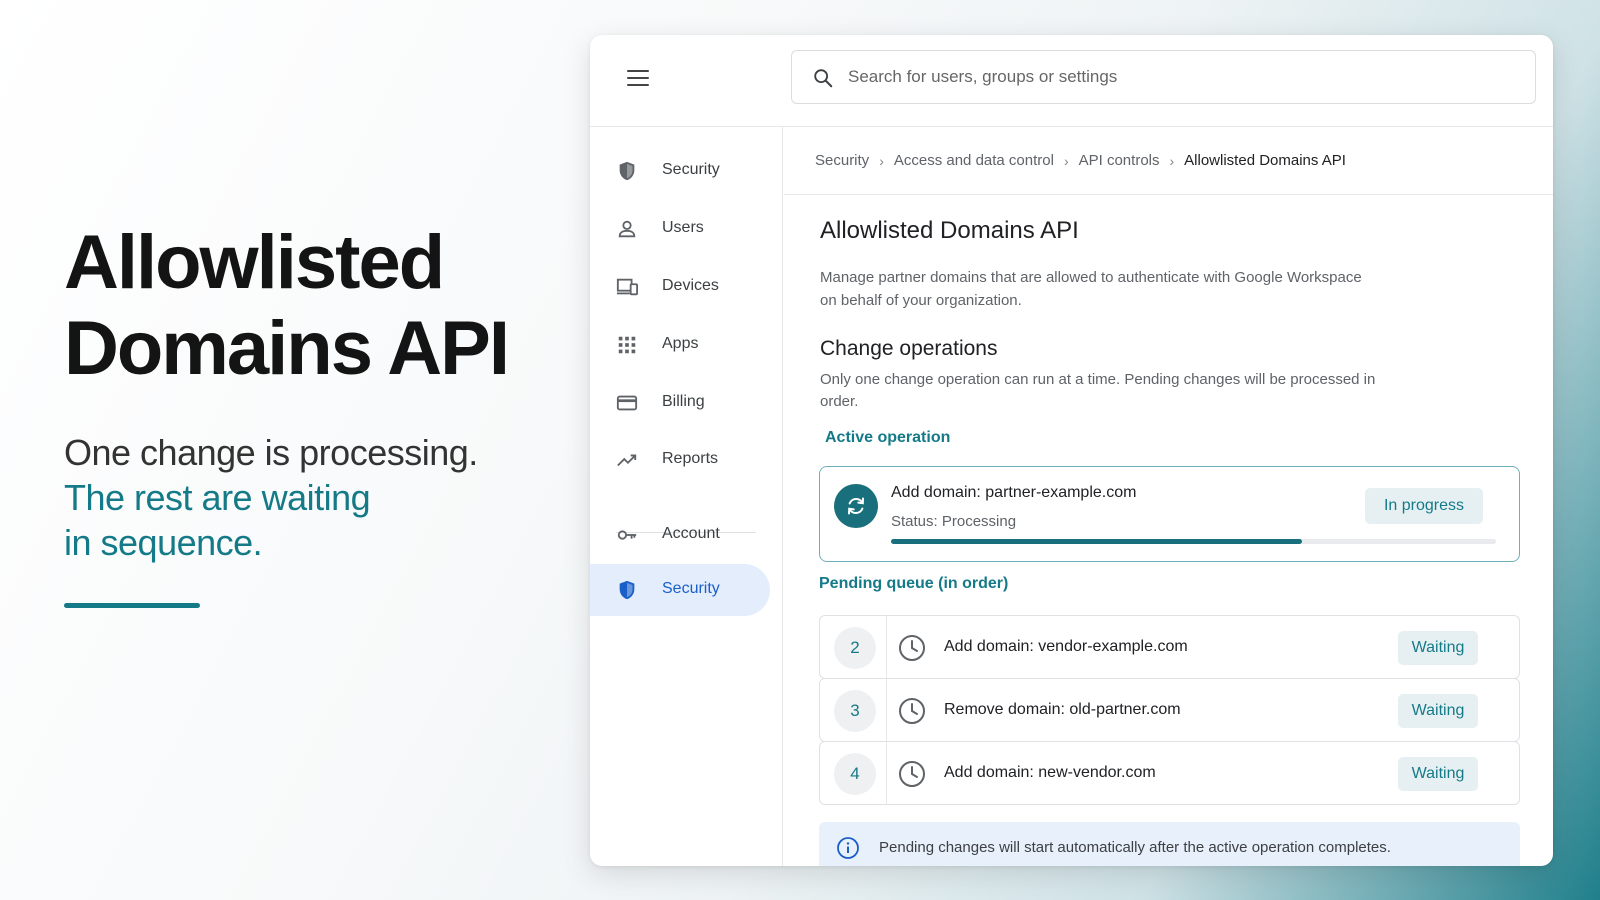  I want to click on sidebar-item-account: Account, so click(680, 535).